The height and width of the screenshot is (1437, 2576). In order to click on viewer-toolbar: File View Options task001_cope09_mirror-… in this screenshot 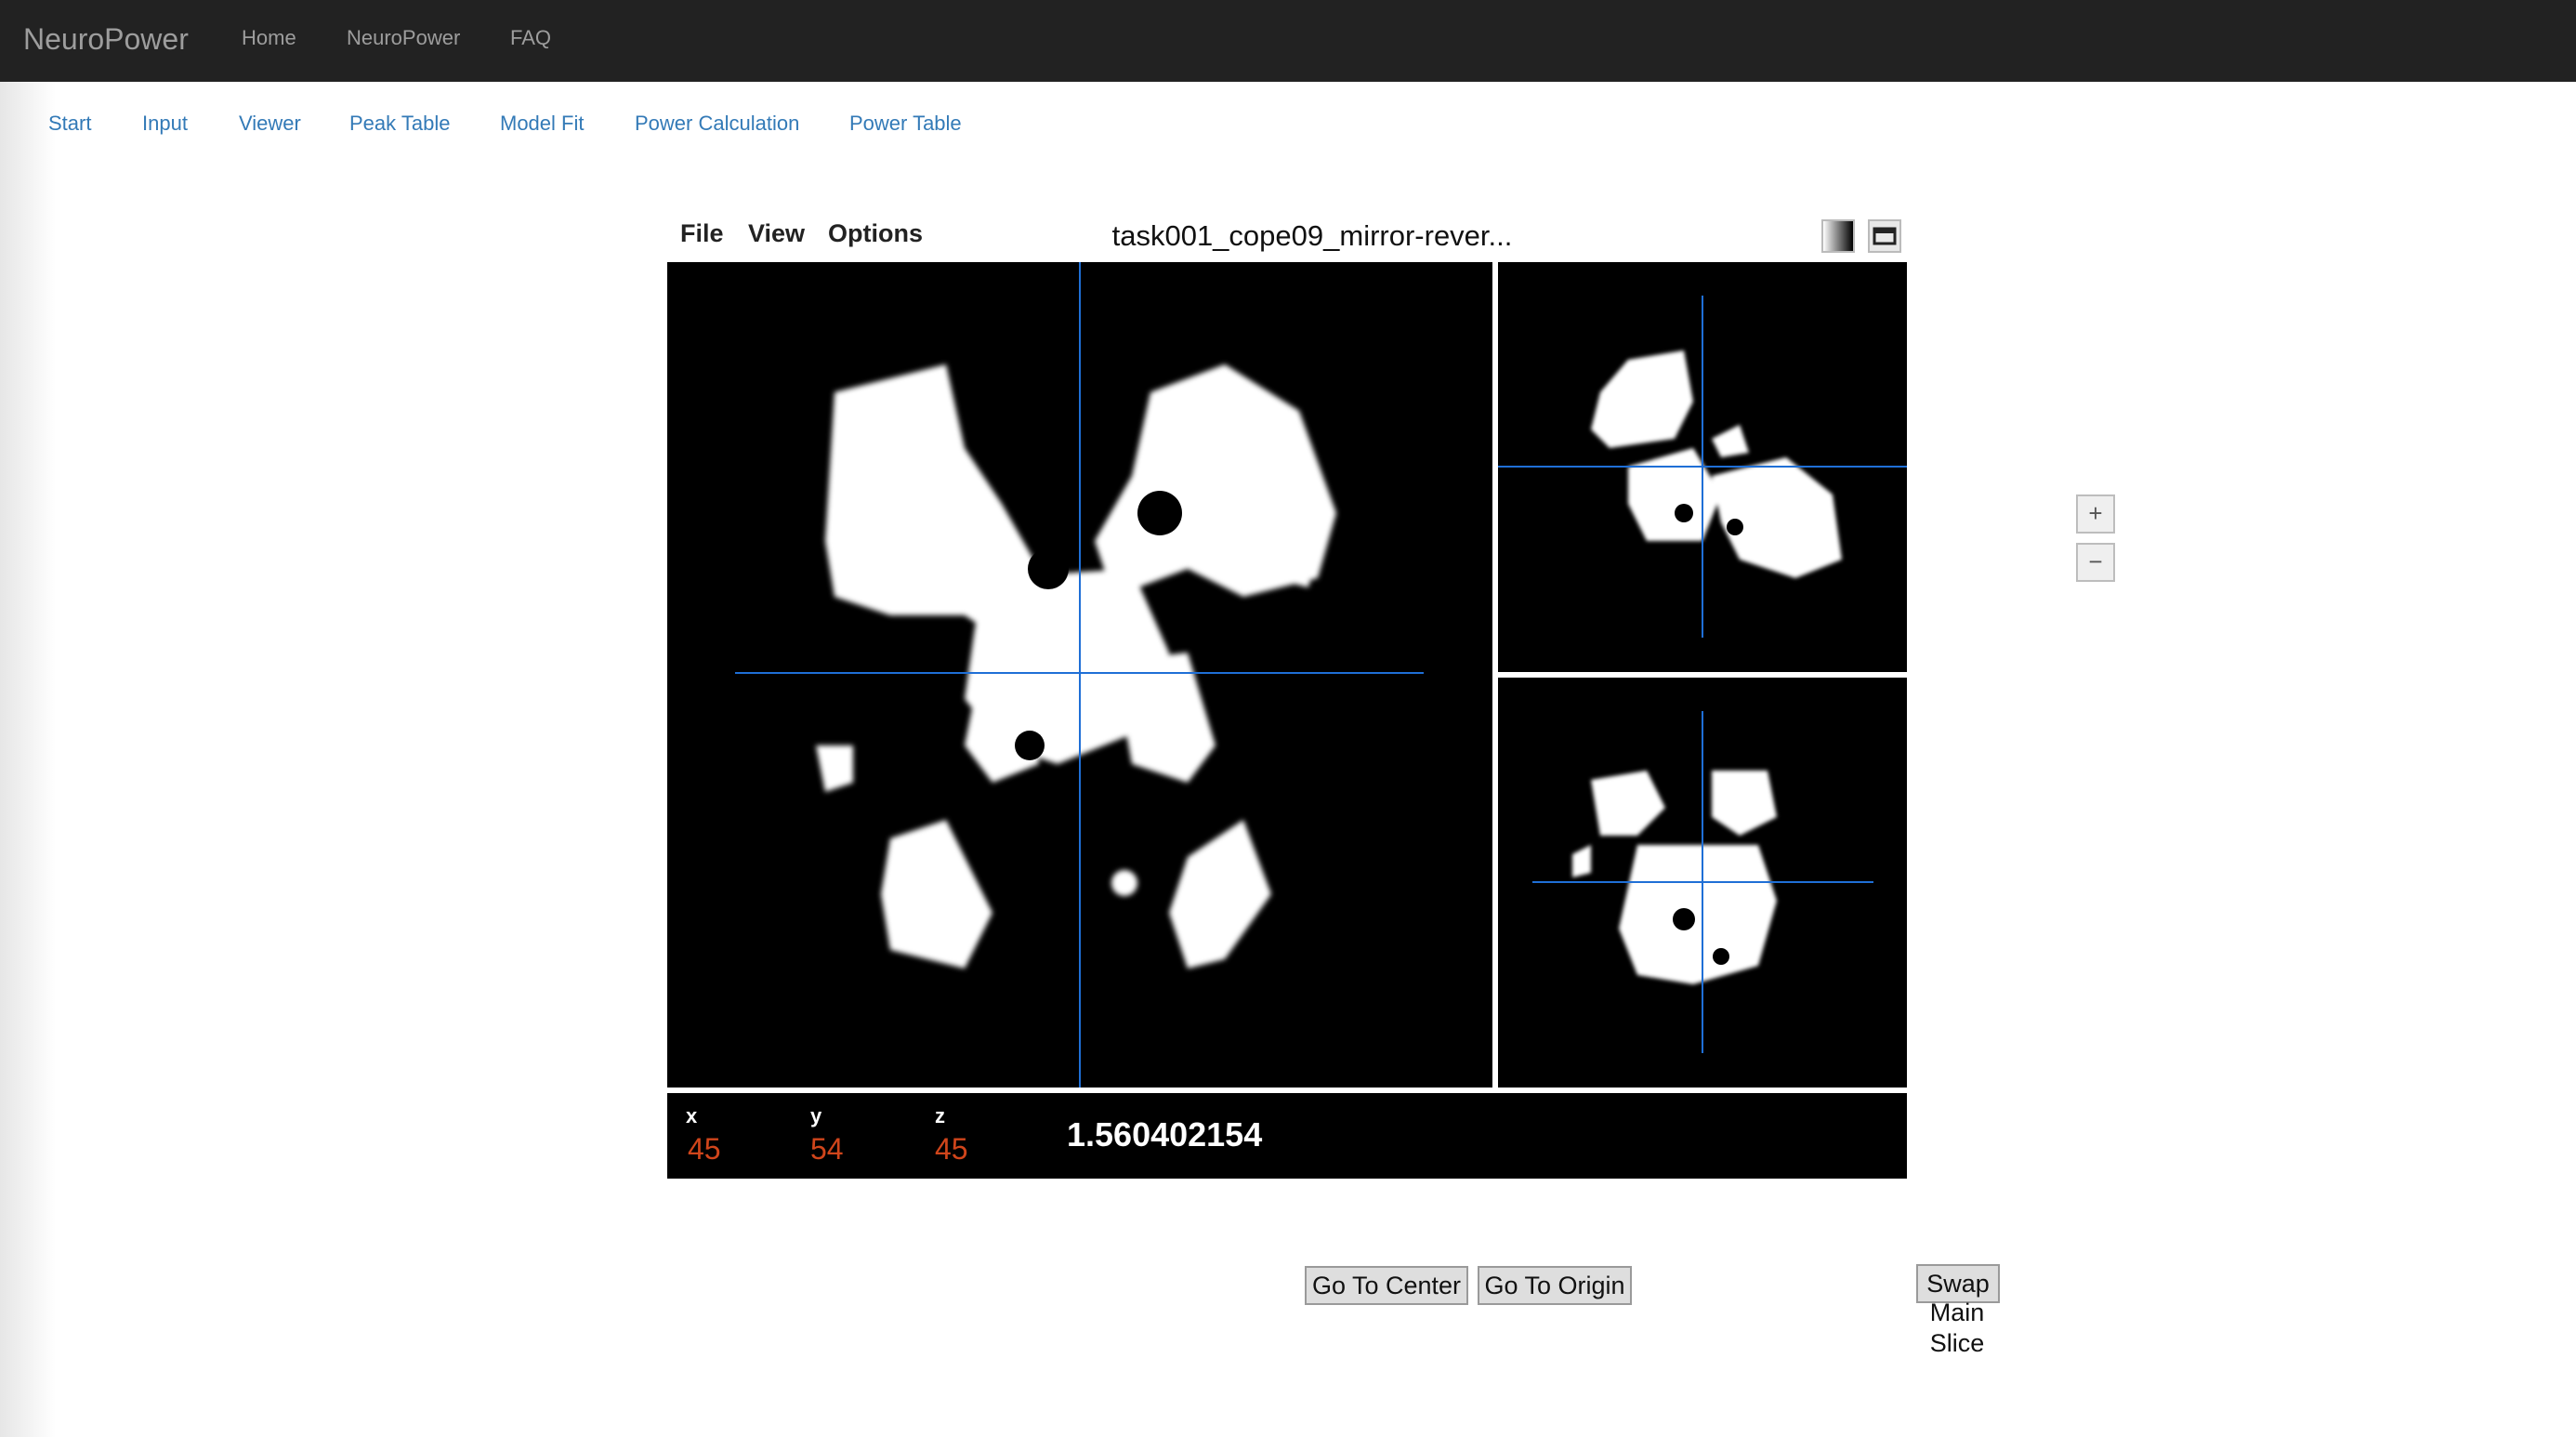, I will do `click(1287, 235)`.